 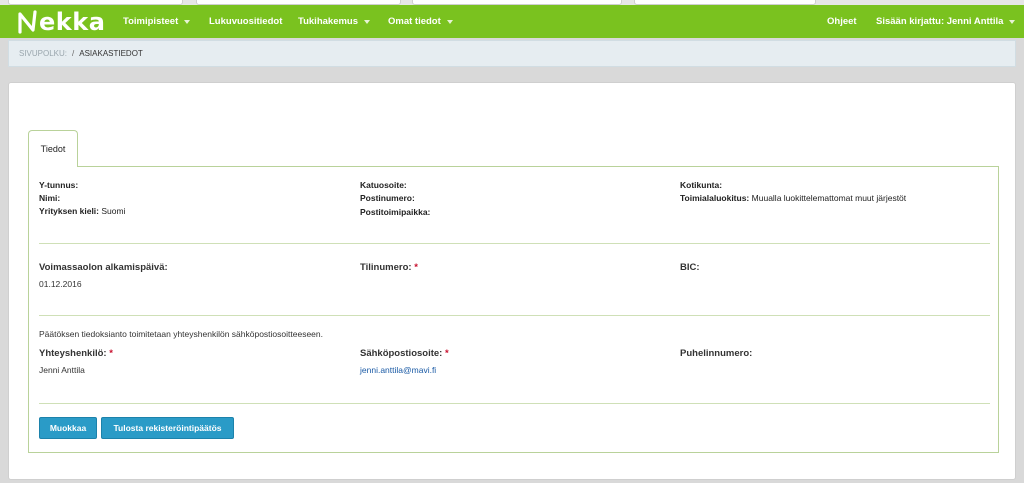 I want to click on field-label: Y-tunnus:, so click(x=59, y=185).